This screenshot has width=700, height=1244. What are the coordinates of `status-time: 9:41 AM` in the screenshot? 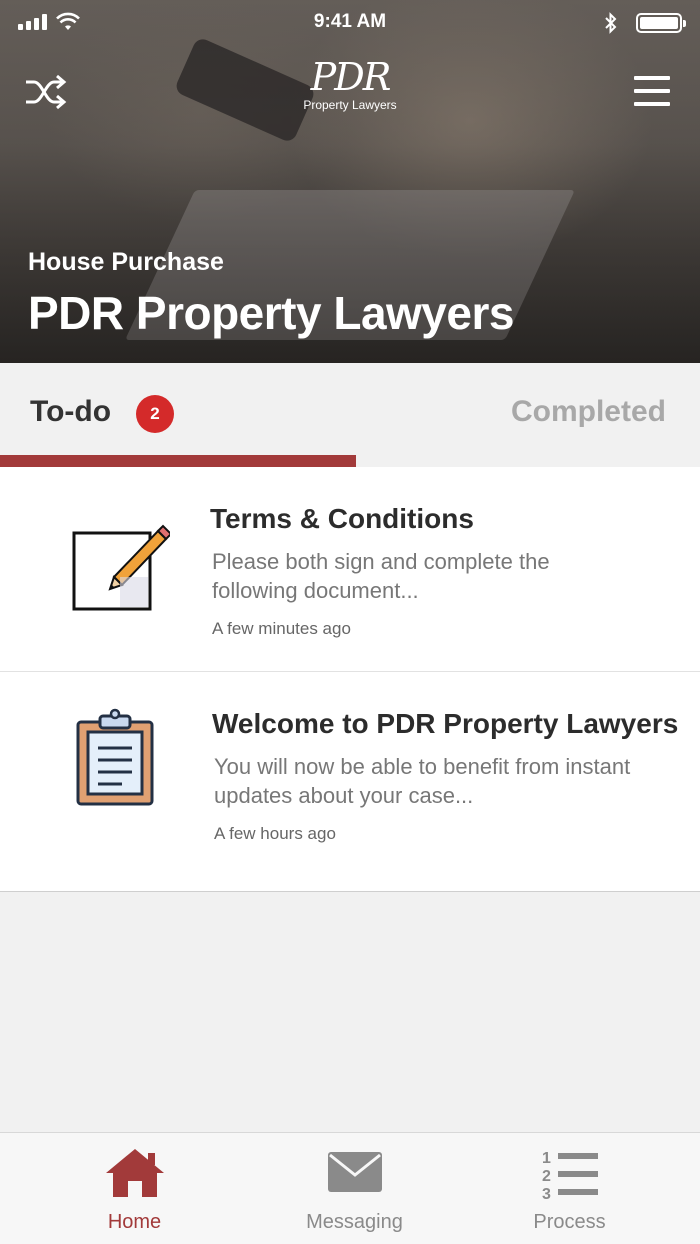 It's located at (350, 21).